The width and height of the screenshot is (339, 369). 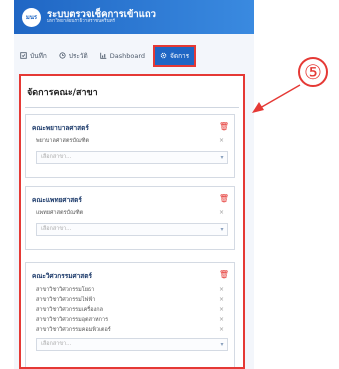 I want to click on program-item: สาขาวิชาวิศวกรรมอุตสาหการ ×, so click(x=130, y=319).